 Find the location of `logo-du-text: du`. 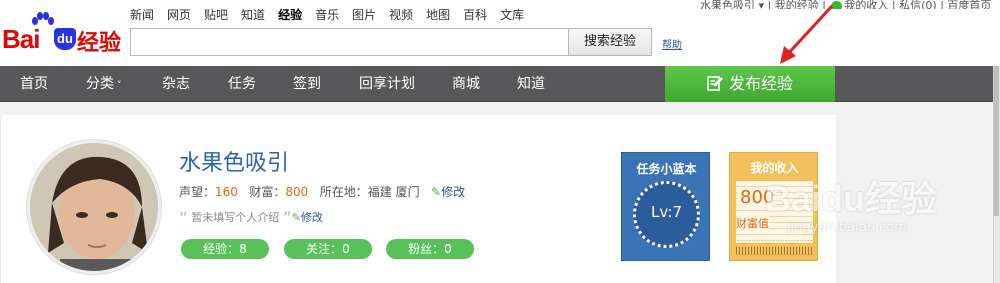

logo-du-text: du is located at coordinates (65, 39).